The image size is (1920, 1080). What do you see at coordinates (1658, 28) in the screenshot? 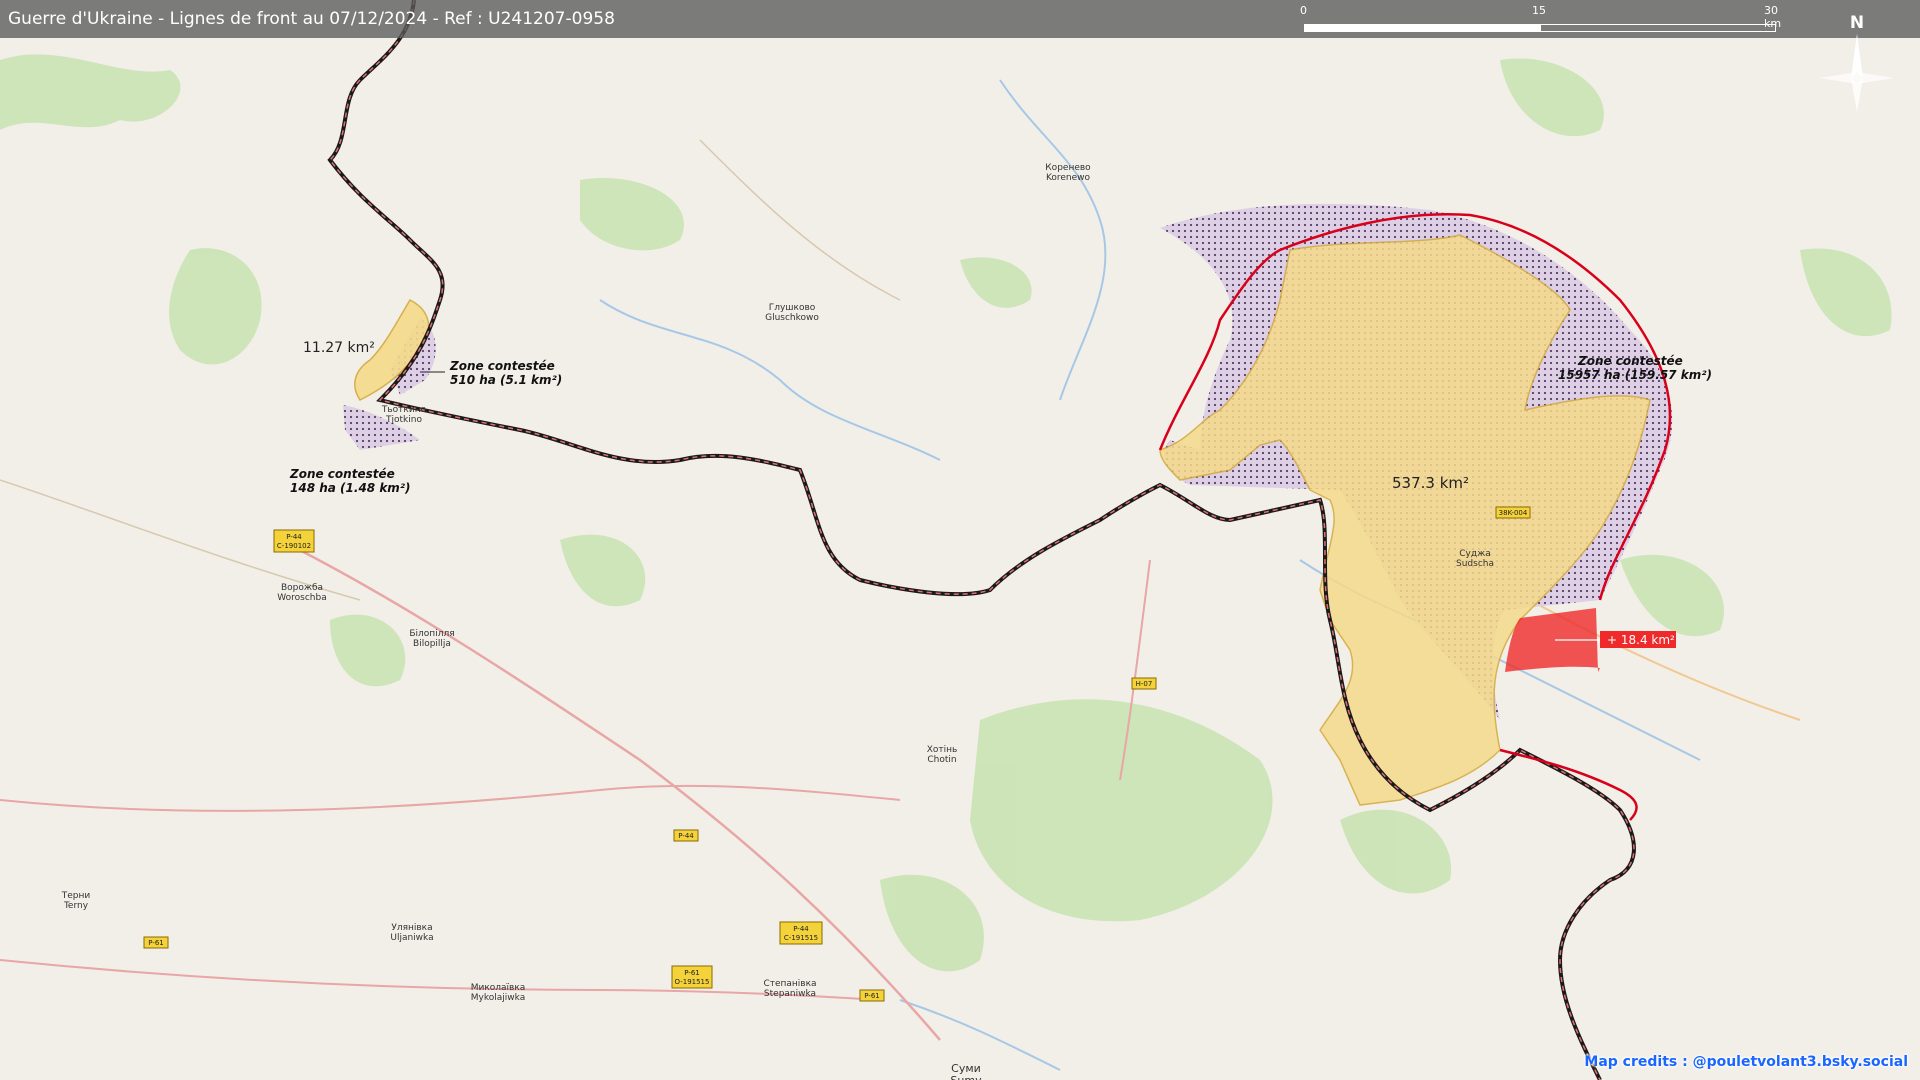
I see `scale-bar-empty` at bounding box center [1658, 28].